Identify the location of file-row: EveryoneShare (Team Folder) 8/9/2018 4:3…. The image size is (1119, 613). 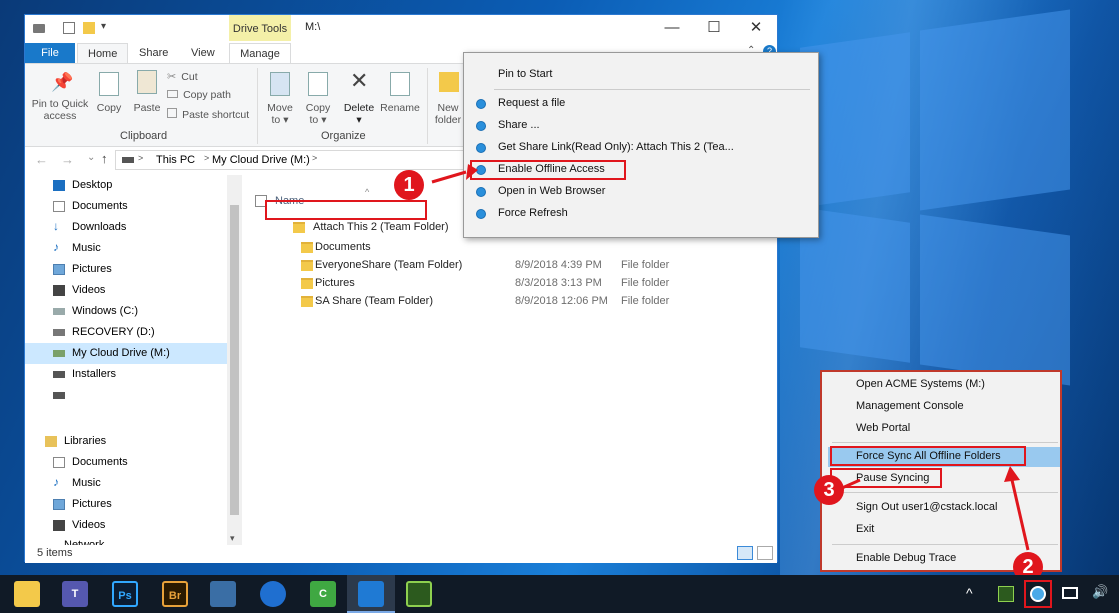
(509, 265).